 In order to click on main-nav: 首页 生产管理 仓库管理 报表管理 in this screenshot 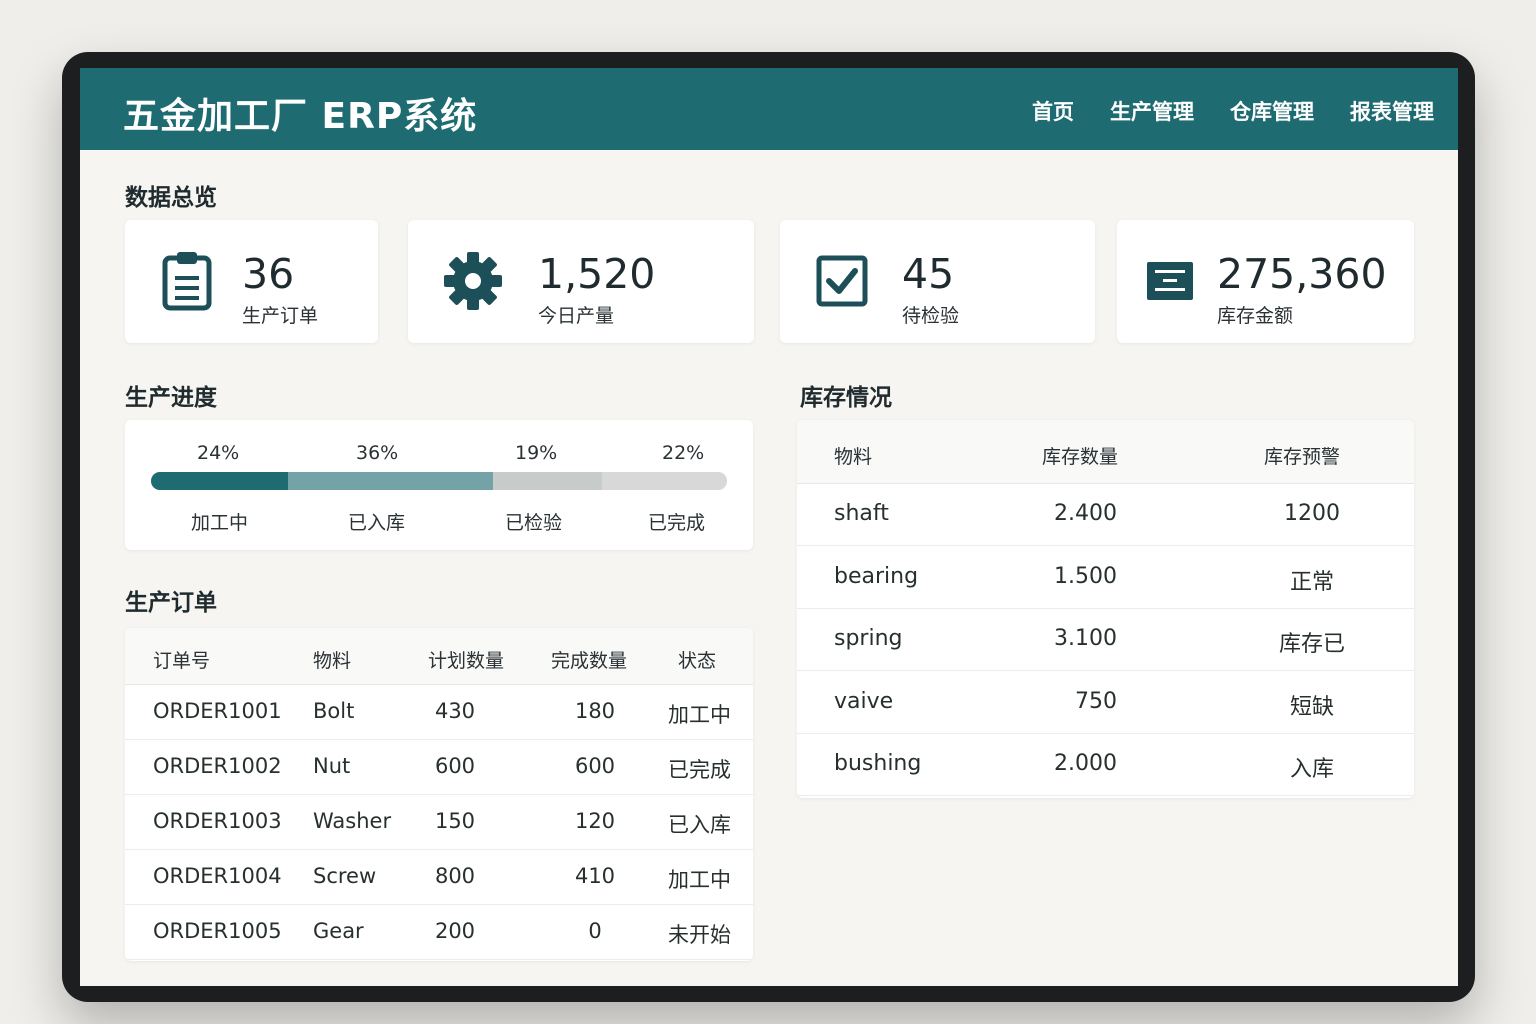, I will do `click(1233, 111)`.